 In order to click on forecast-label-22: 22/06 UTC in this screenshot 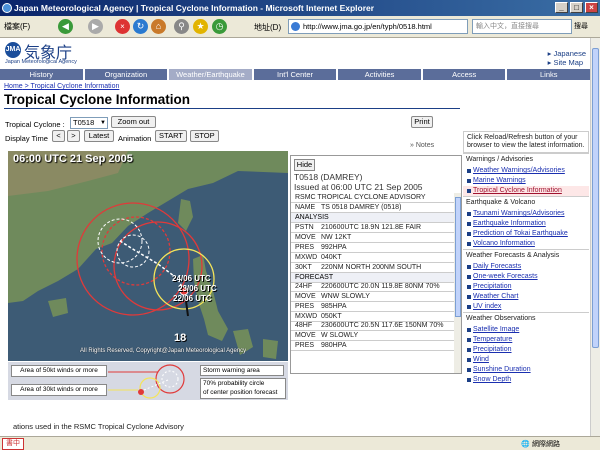, I will do `click(192, 298)`.